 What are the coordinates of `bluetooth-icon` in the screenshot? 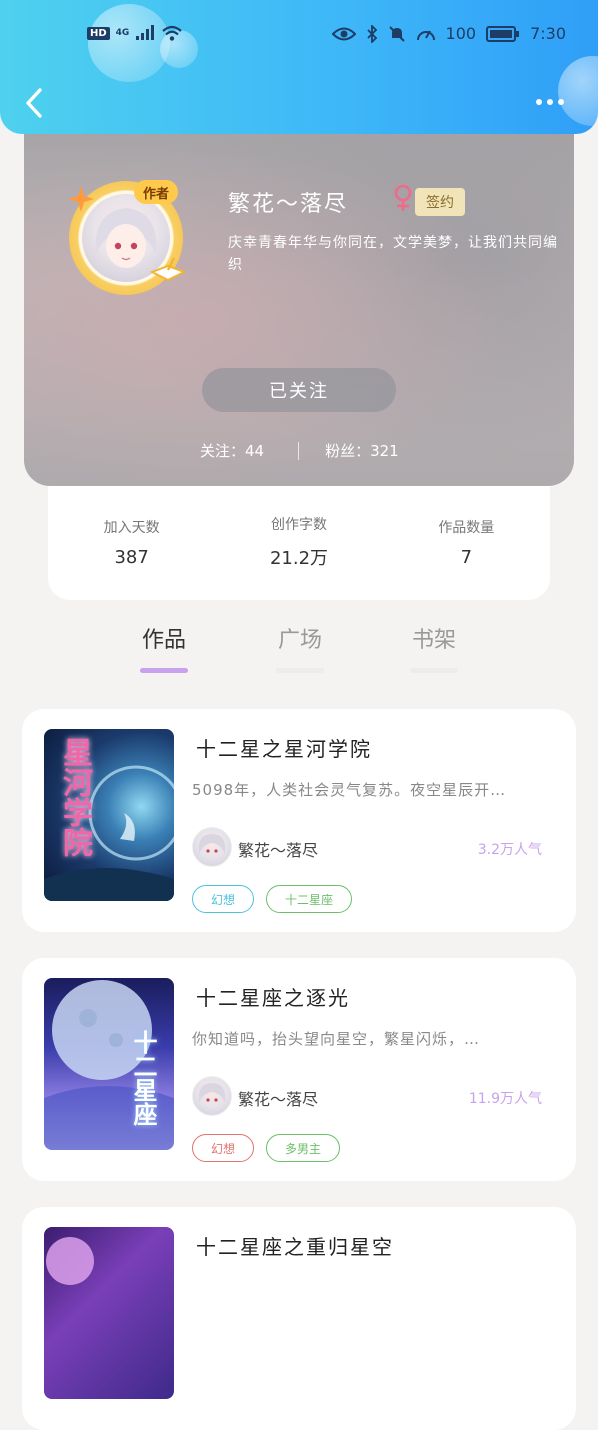 It's located at (371, 33).